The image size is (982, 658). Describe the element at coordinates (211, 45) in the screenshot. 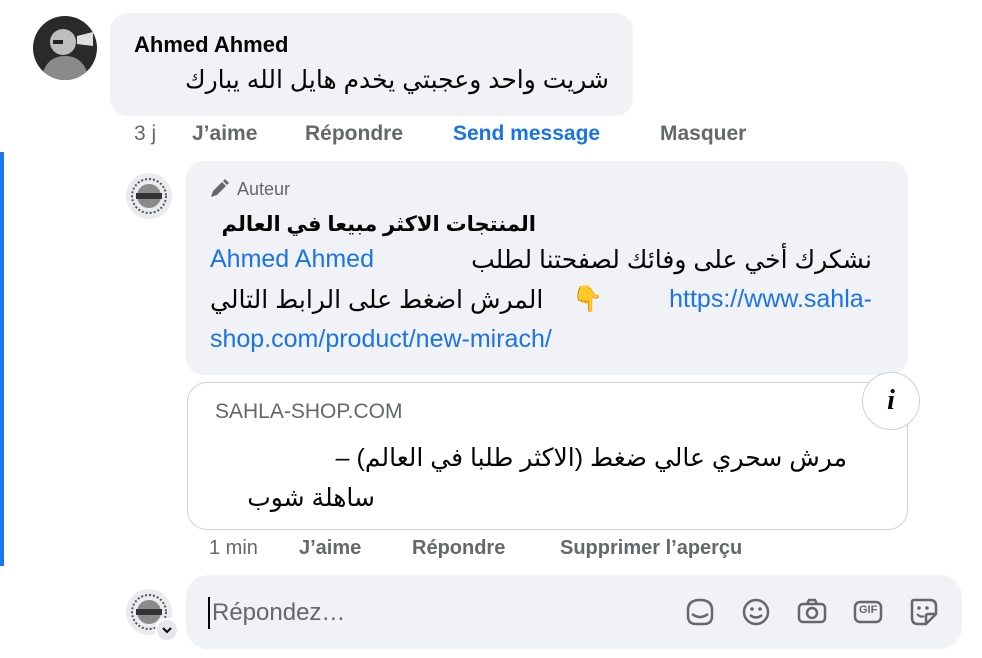

I see `comment-author: Ahmed Ahmed` at that location.